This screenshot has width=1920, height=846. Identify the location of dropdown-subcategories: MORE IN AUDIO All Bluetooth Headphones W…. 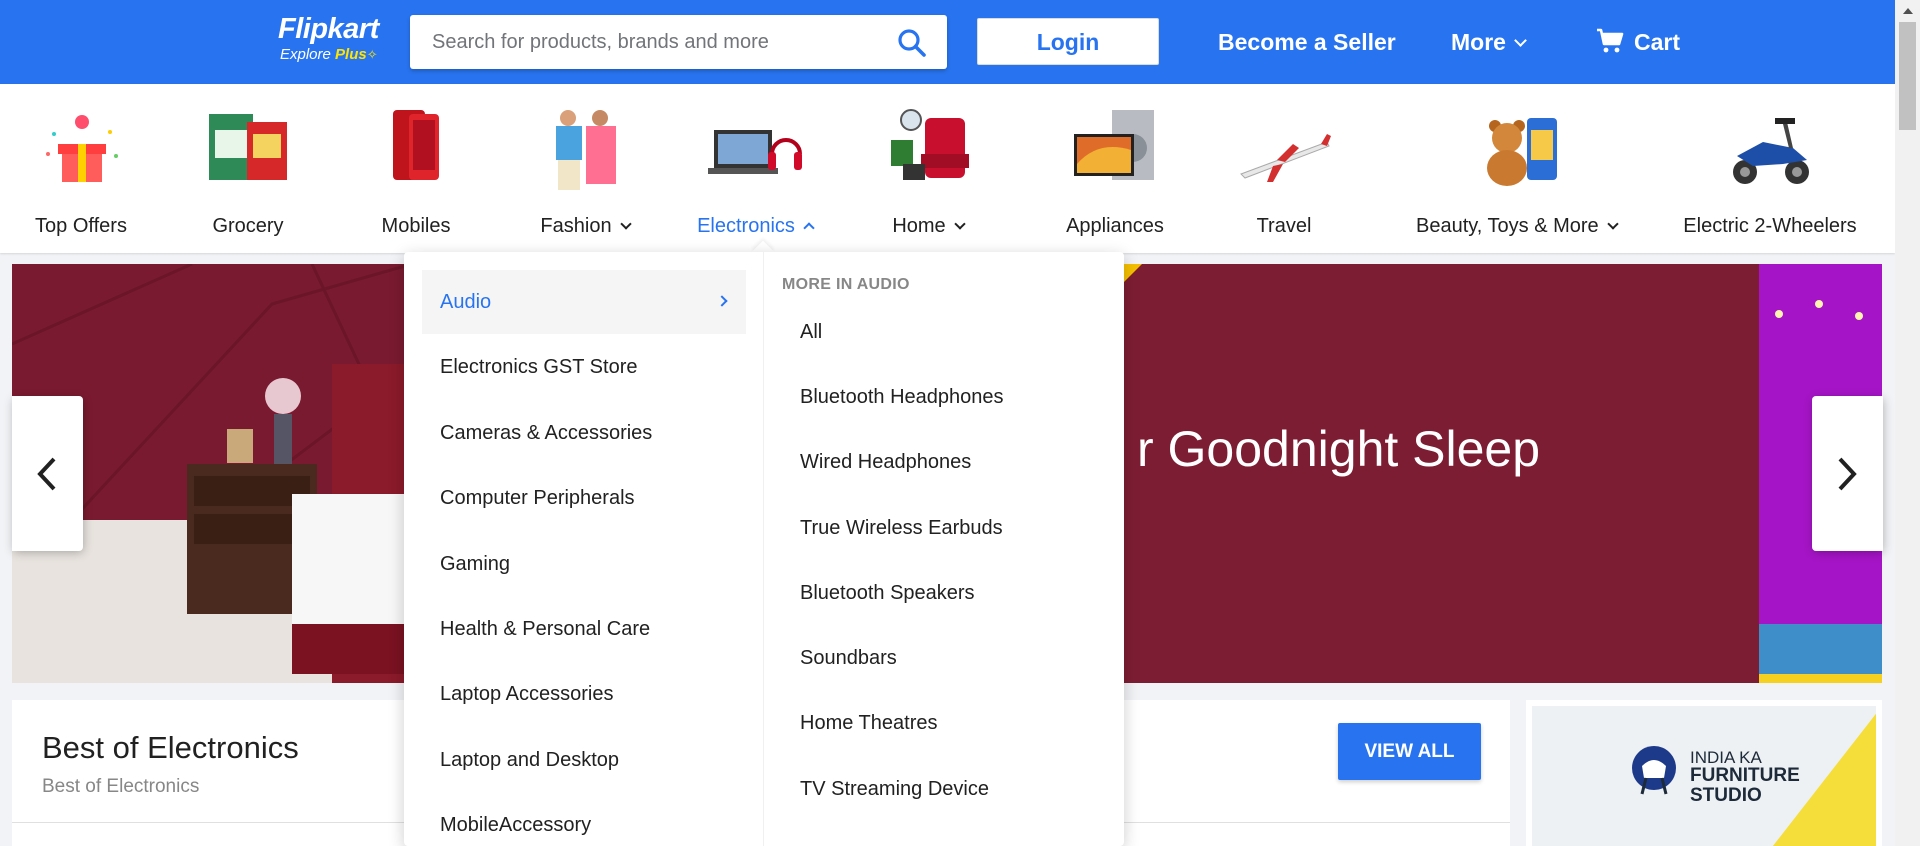
(944, 549).